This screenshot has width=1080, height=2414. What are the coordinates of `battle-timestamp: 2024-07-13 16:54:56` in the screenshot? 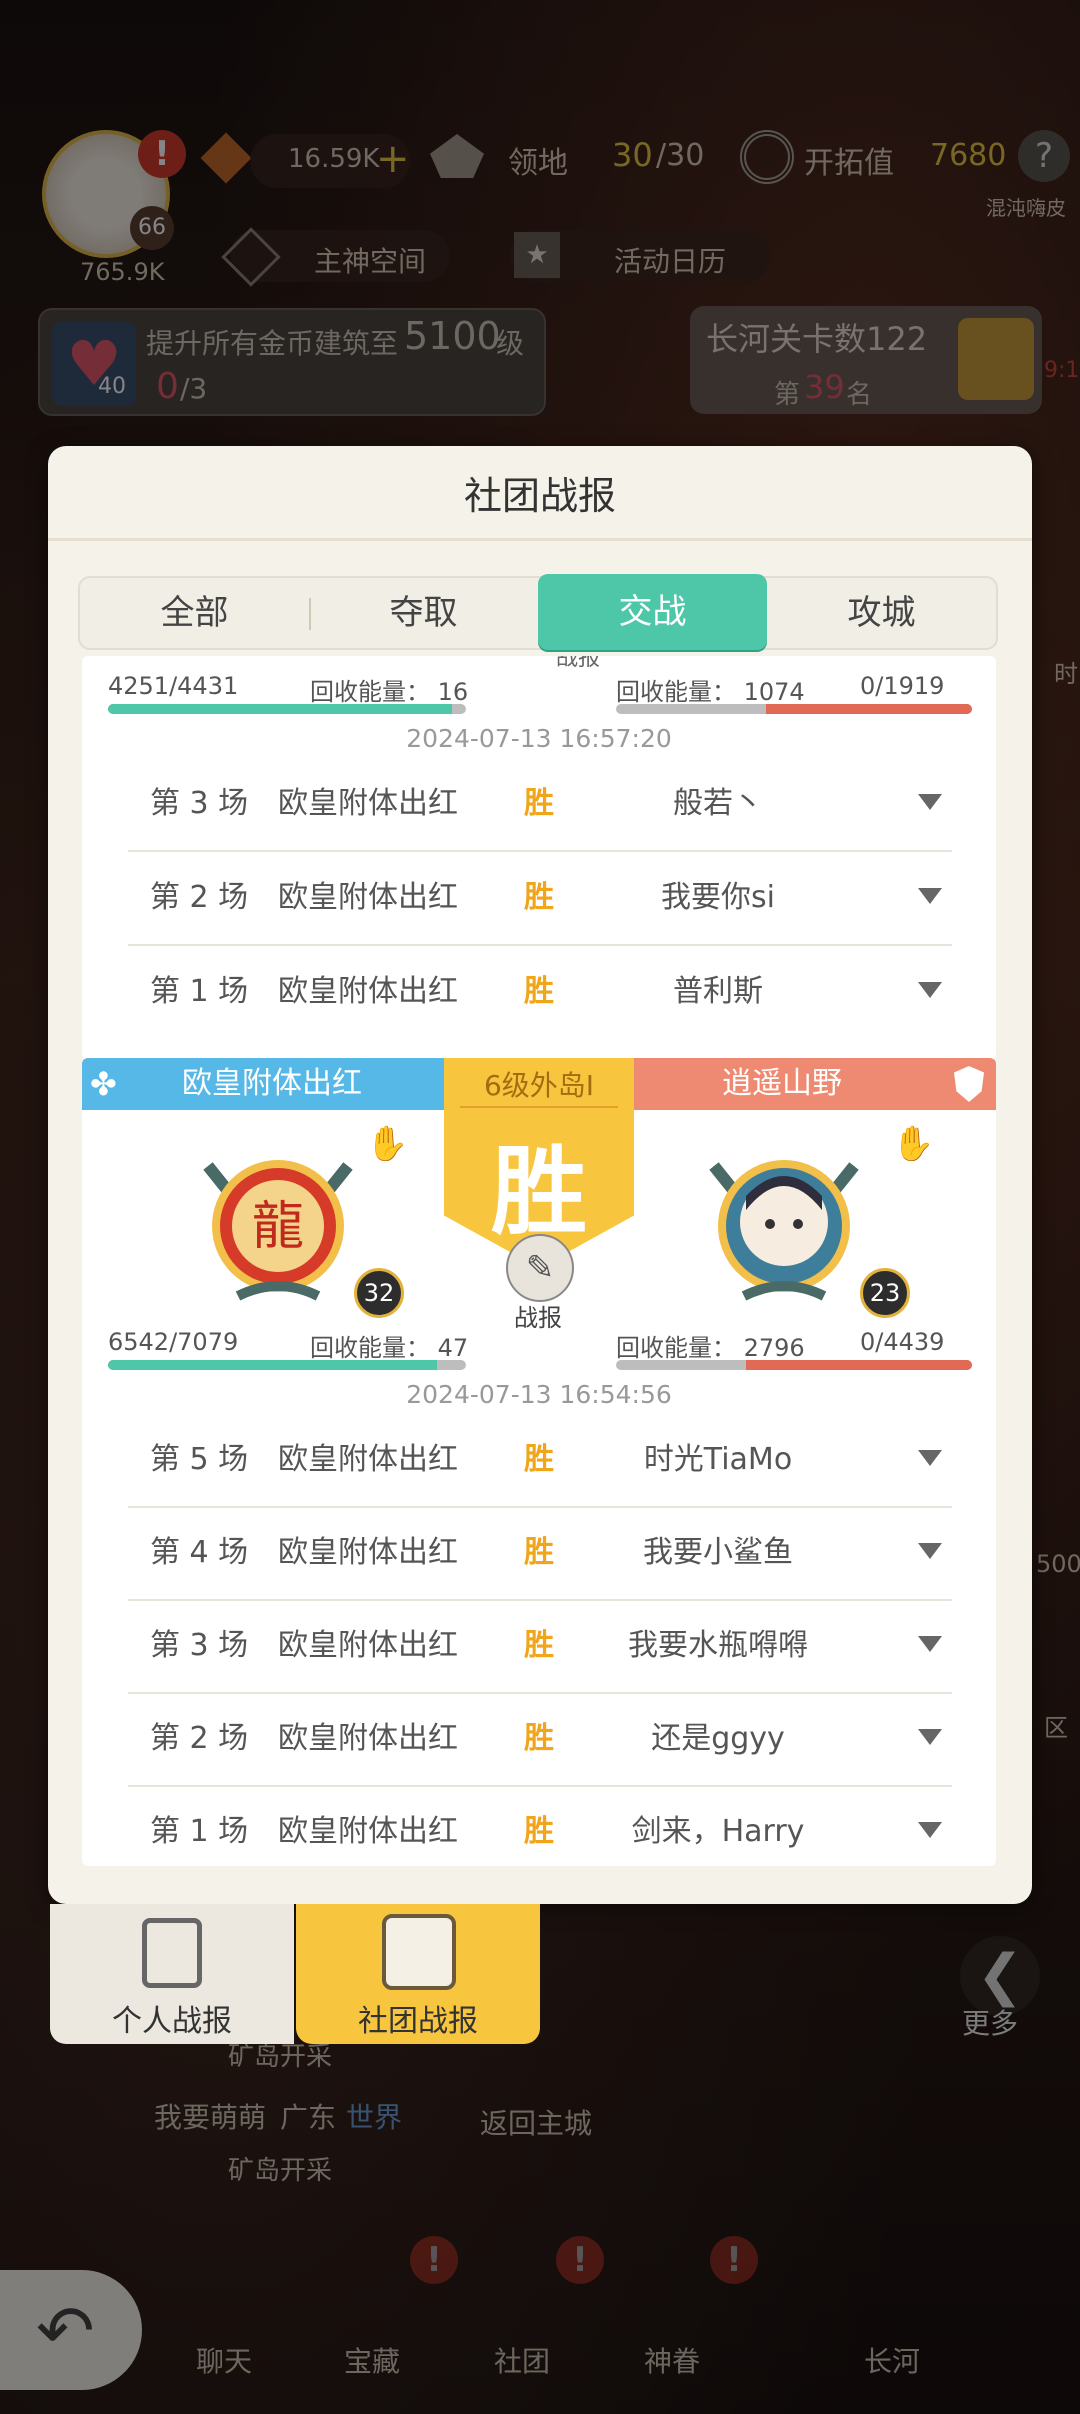 It's located at (539, 1394).